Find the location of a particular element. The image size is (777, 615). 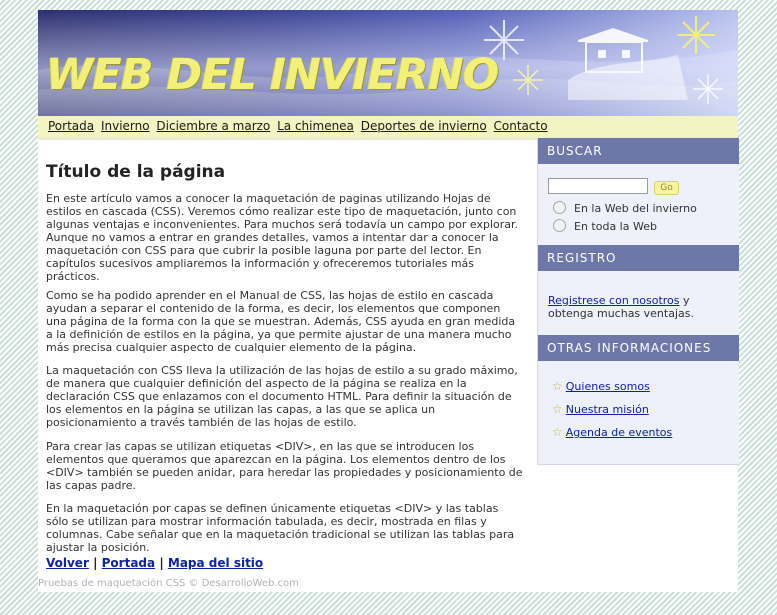

mapa-del-sitio-link: Mapa del sitio is located at coordinates (215, 563).